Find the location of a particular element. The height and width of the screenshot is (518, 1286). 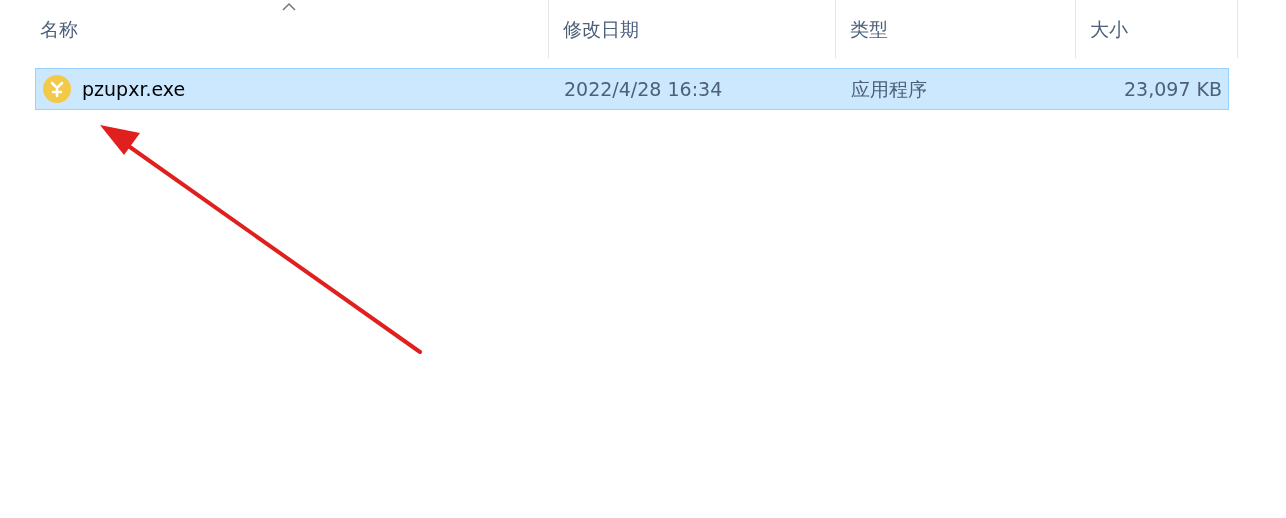

file-name: pzupxr.exe is located at coordinates (134, 89).